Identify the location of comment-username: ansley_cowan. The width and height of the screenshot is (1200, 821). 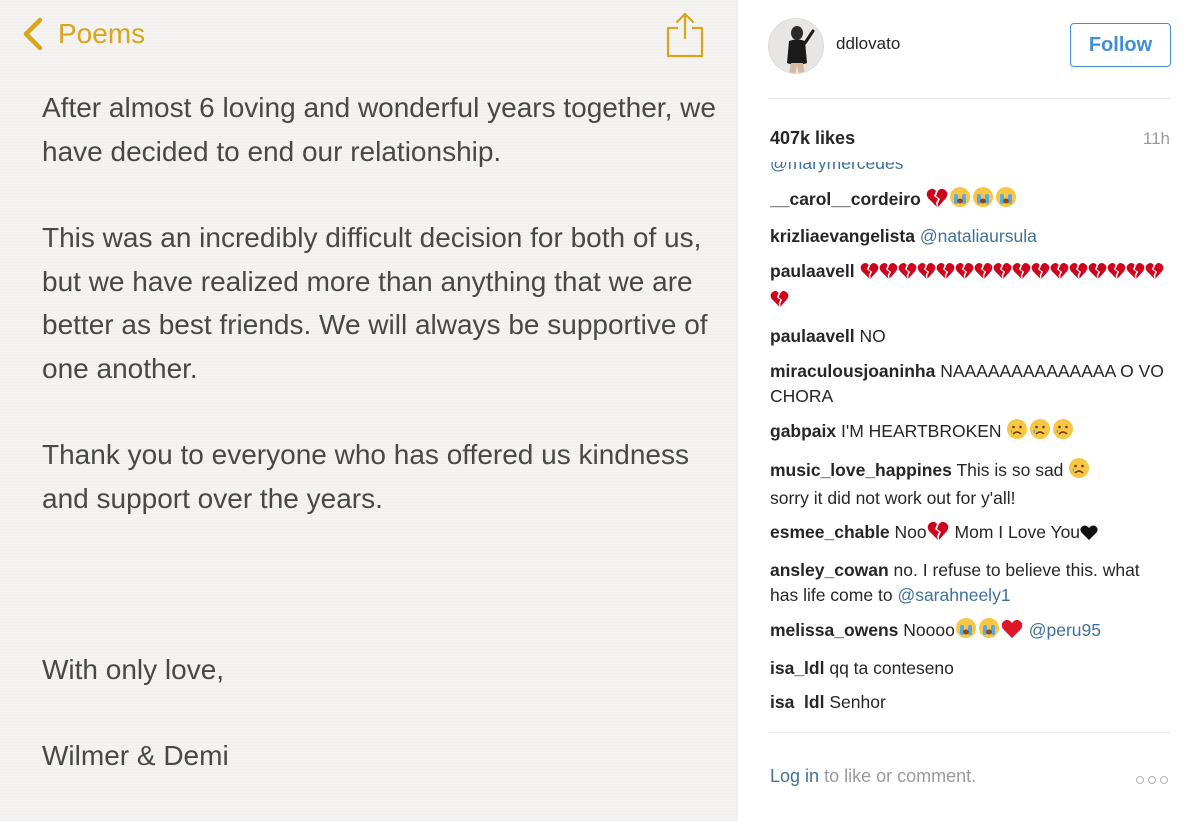
(829, 570).